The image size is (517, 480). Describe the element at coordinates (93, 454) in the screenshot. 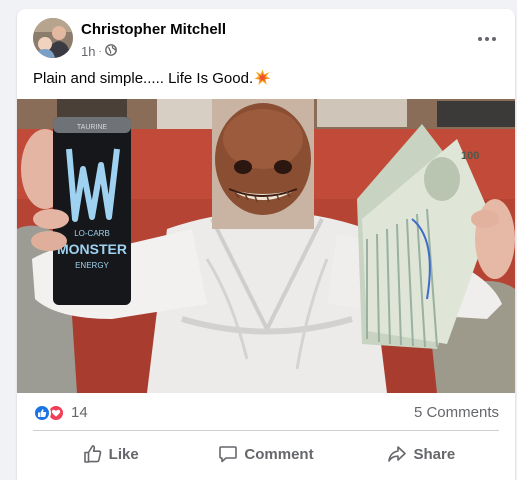

I see `thumbs-up-icon` at that location.